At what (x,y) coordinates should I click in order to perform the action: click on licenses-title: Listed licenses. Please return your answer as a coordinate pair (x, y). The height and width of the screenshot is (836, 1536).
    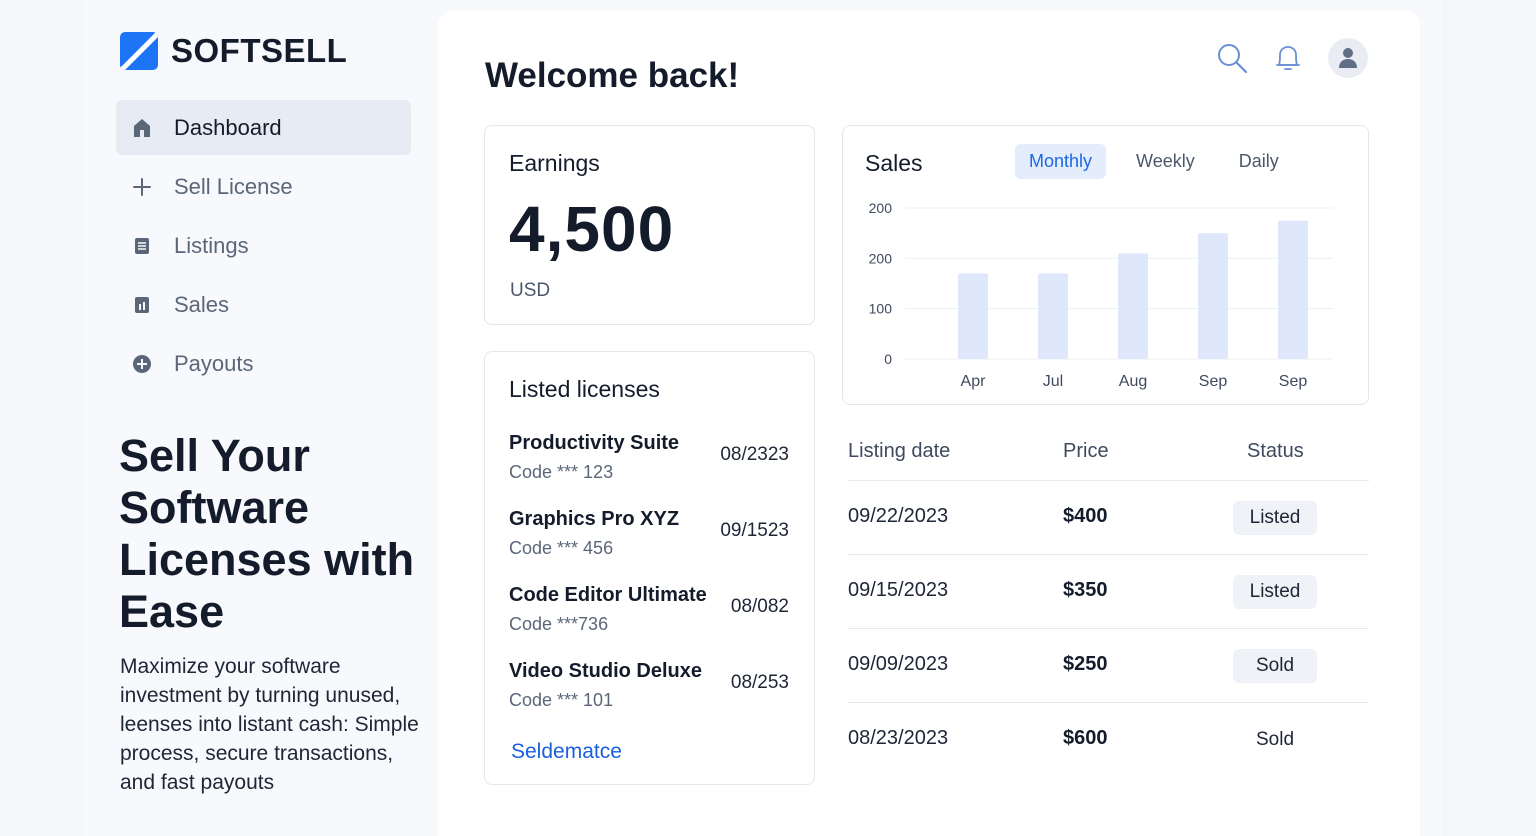
    Looking at the image, I should click on (584, 389).